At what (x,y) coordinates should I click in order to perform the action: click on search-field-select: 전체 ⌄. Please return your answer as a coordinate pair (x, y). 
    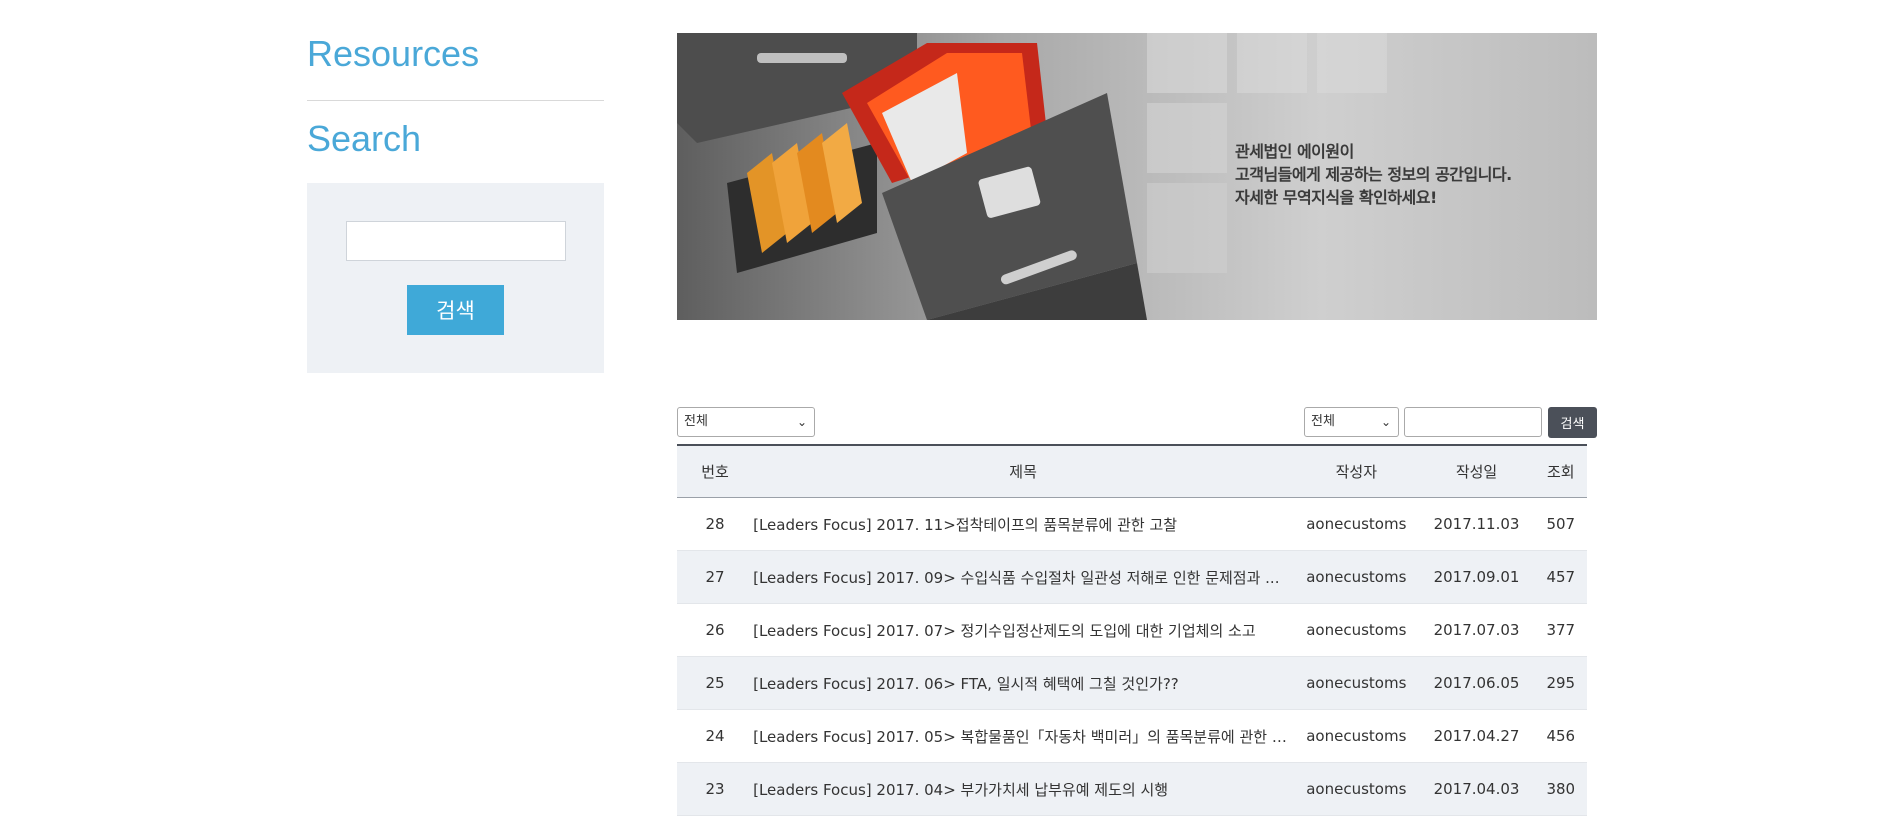
    Looking at the image, I should click on (1351, 422).